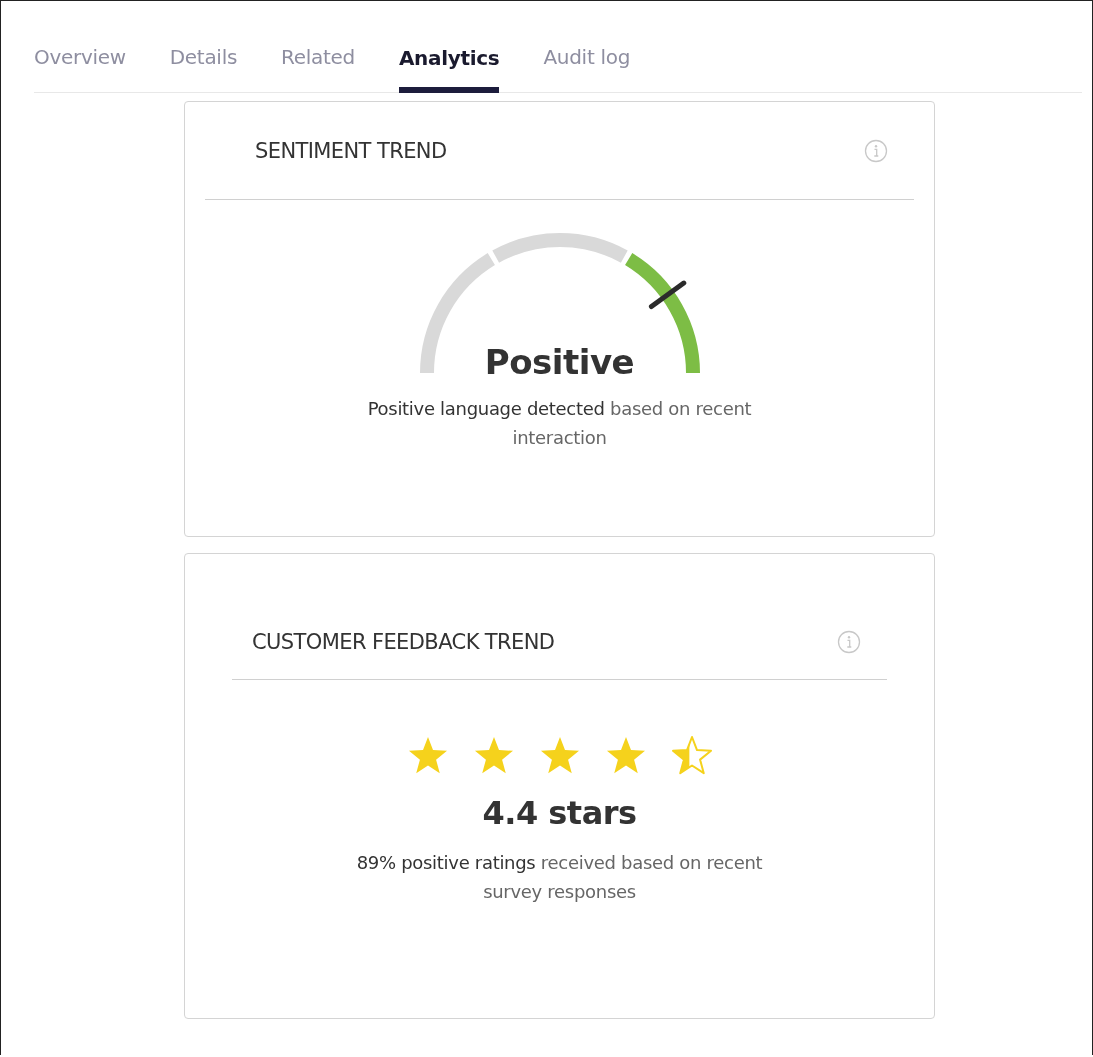 The width and height of the screenshot is (1093, 1057). I want to click on tab: Related, so click(318, 68).